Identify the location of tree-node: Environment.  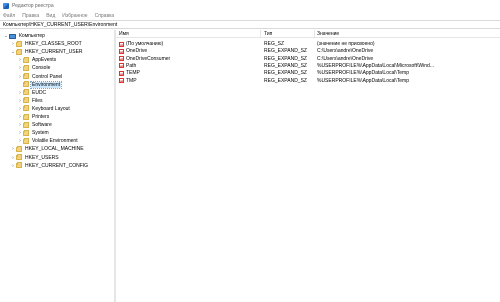
(40, 84).